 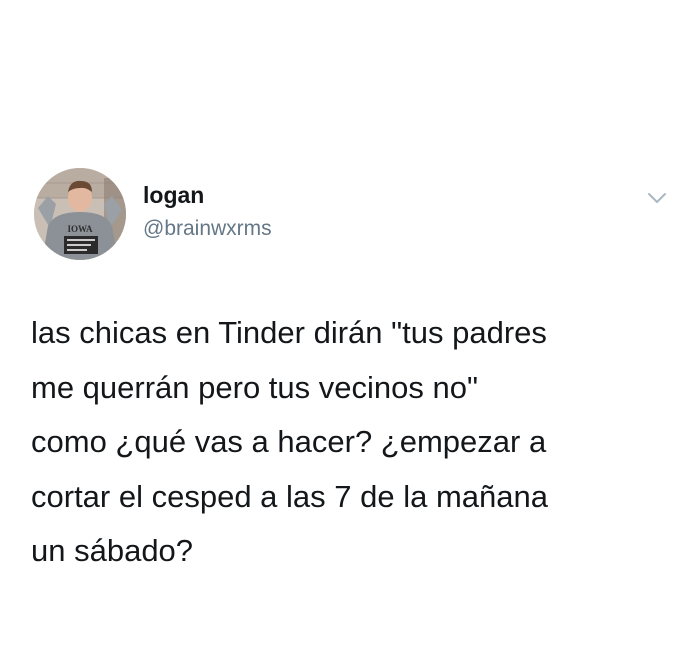 I want to click on avatar-shirt-text: IOWA, so click(x=80, y=229).